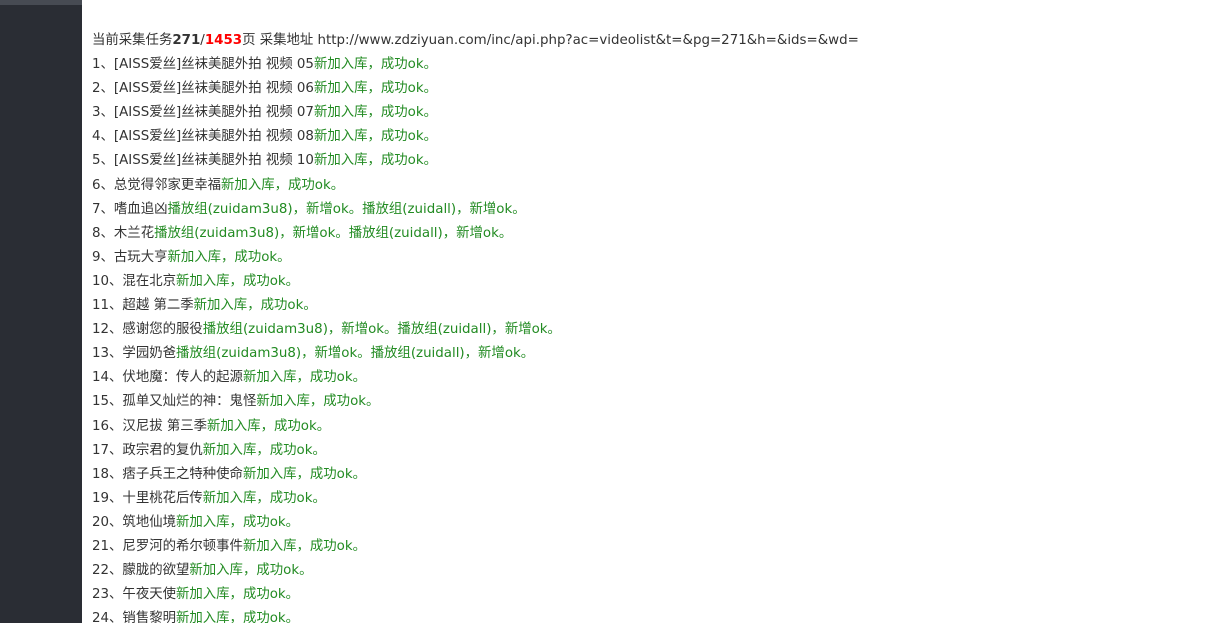  Describe the element at coordinates (652, 615) in the screenshot. I see `log-item: 24、销售黎明新加入库，成功ok。` at that location.